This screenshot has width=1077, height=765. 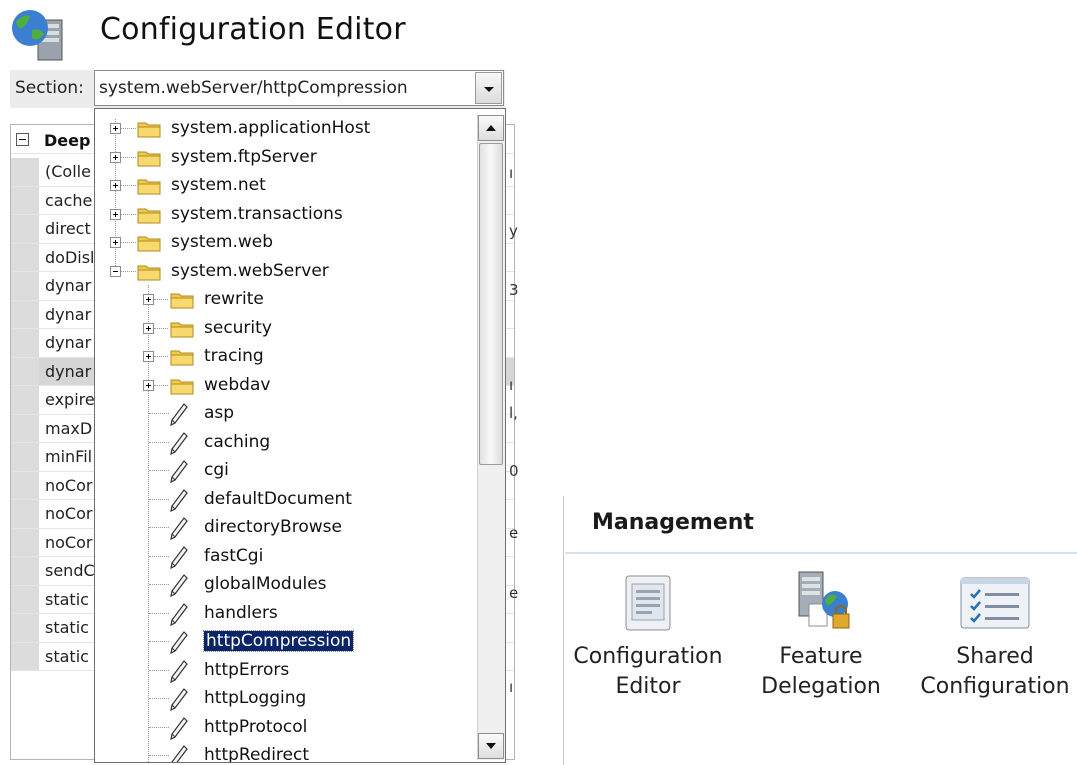 I want to click on tree-item: httpCompression, so click(x=285, y=641).